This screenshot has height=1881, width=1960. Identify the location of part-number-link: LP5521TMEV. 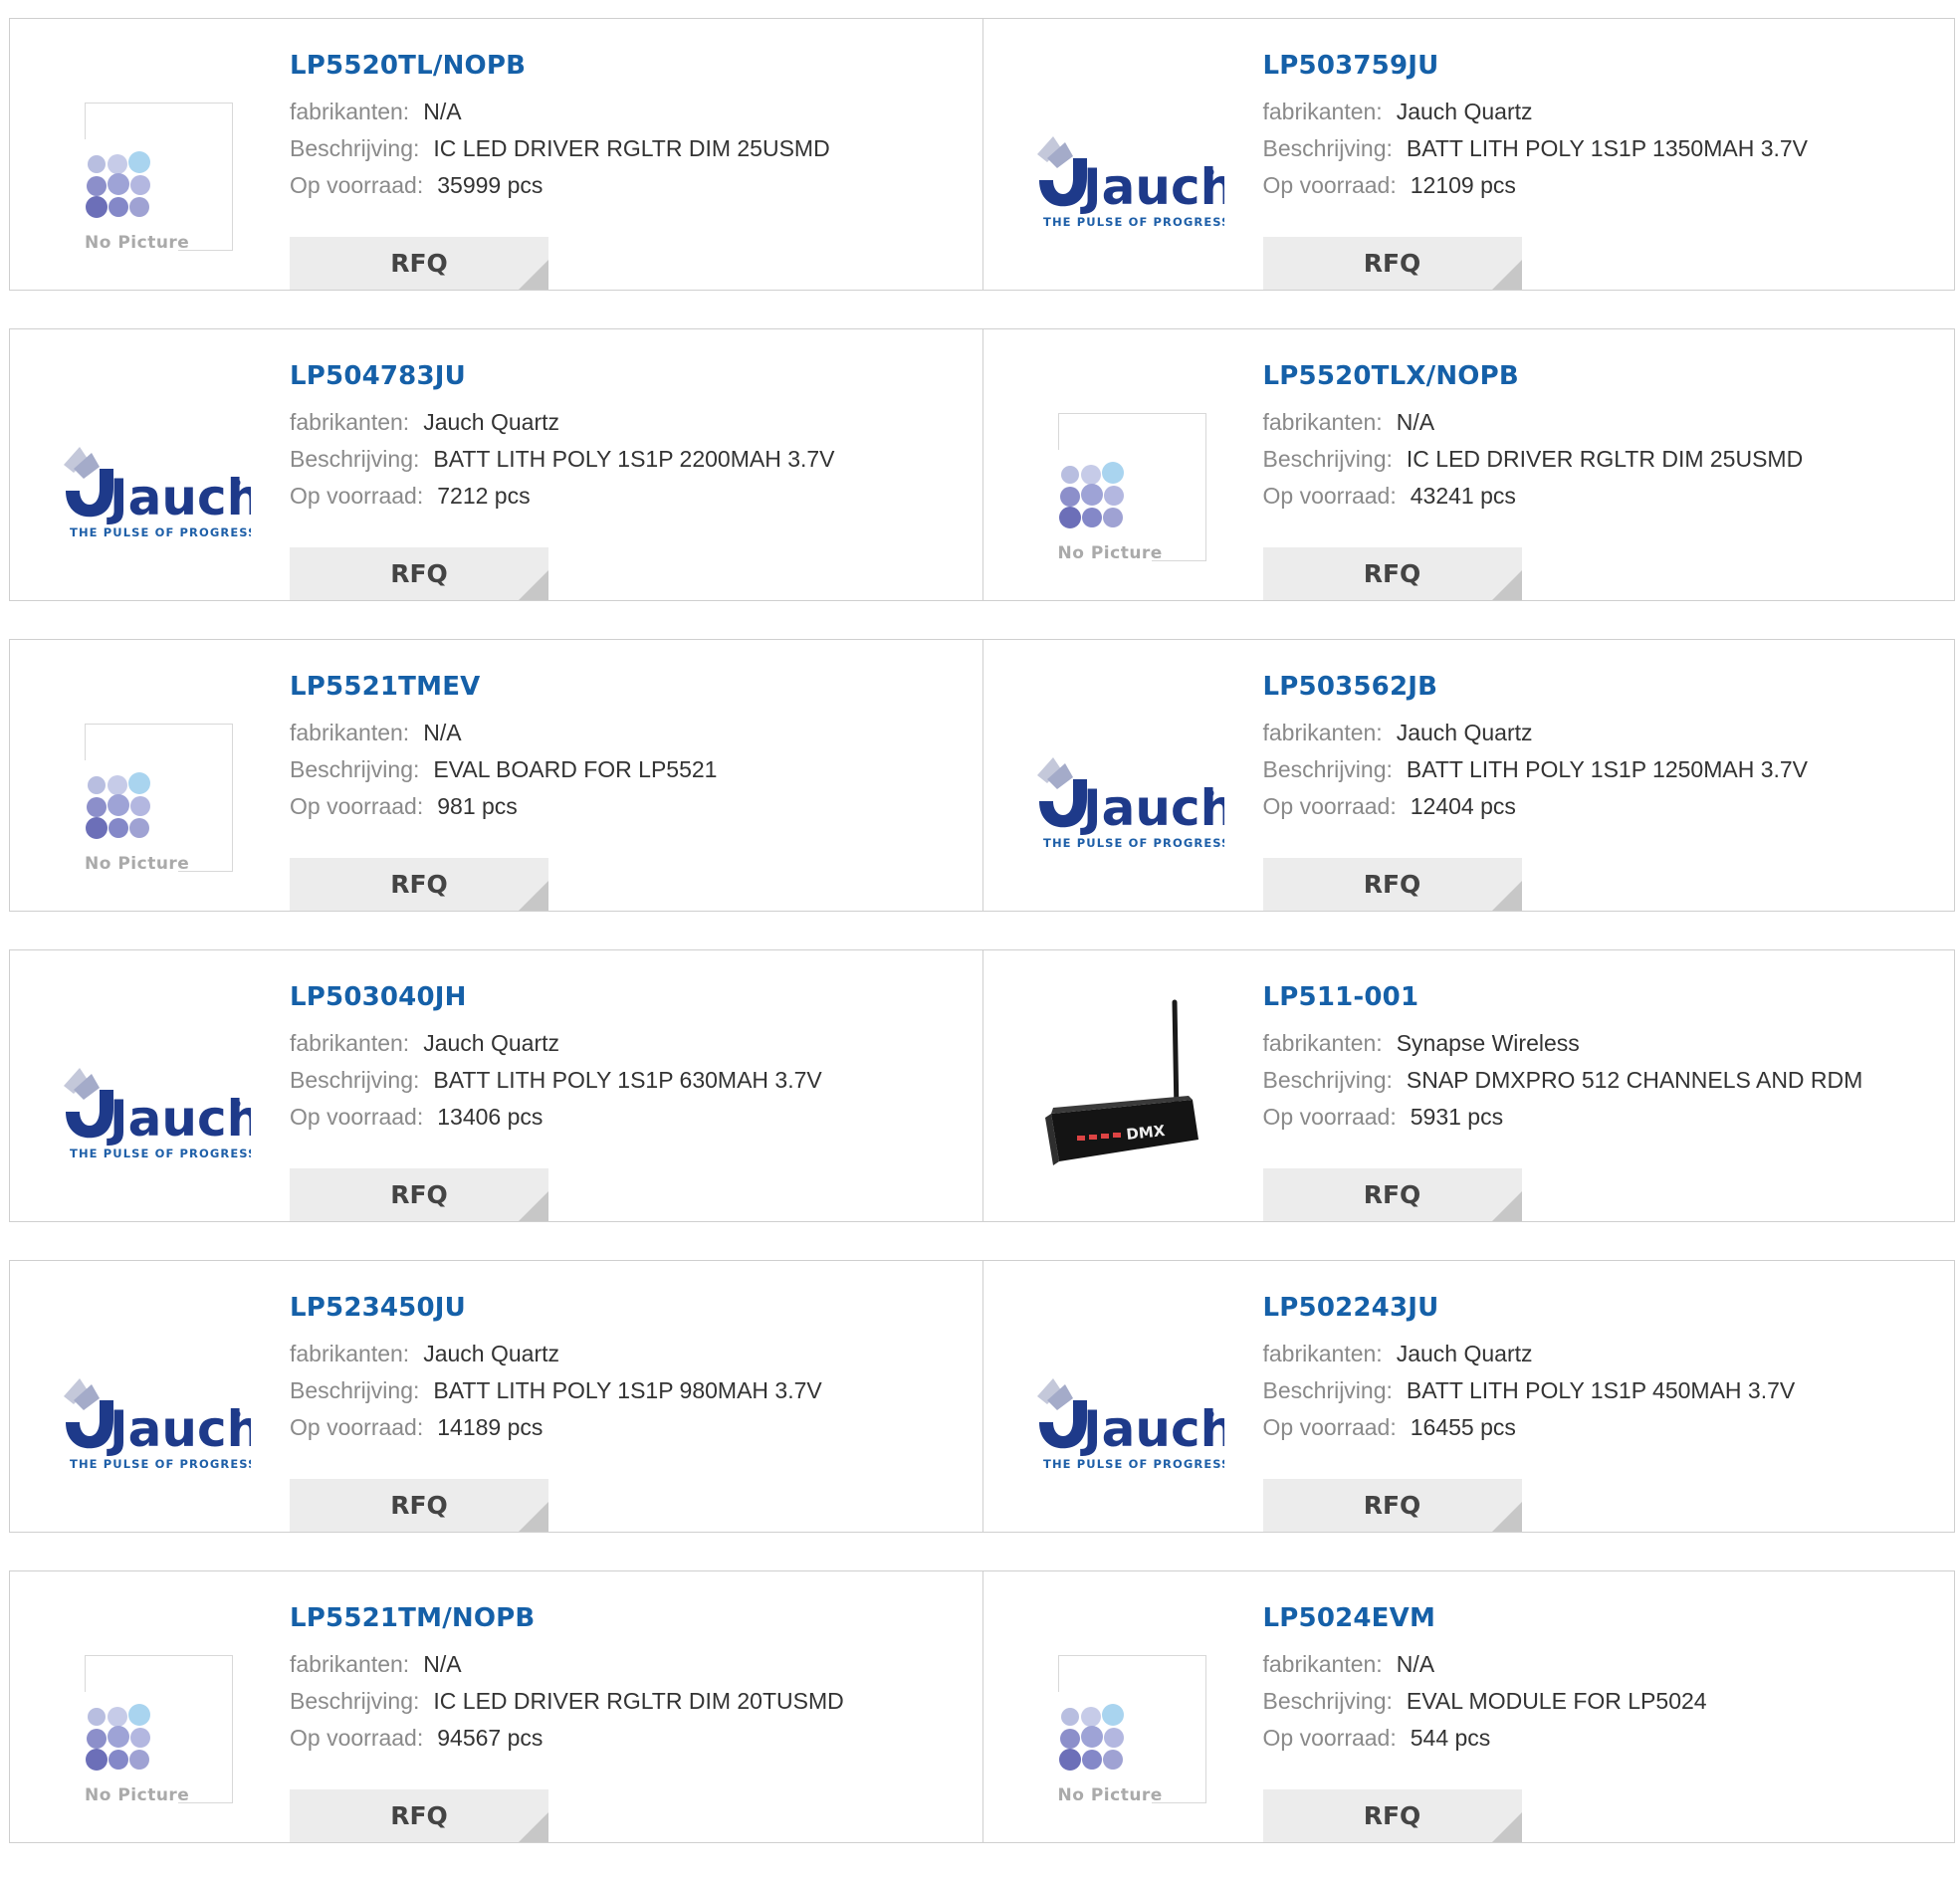
(503, 687).